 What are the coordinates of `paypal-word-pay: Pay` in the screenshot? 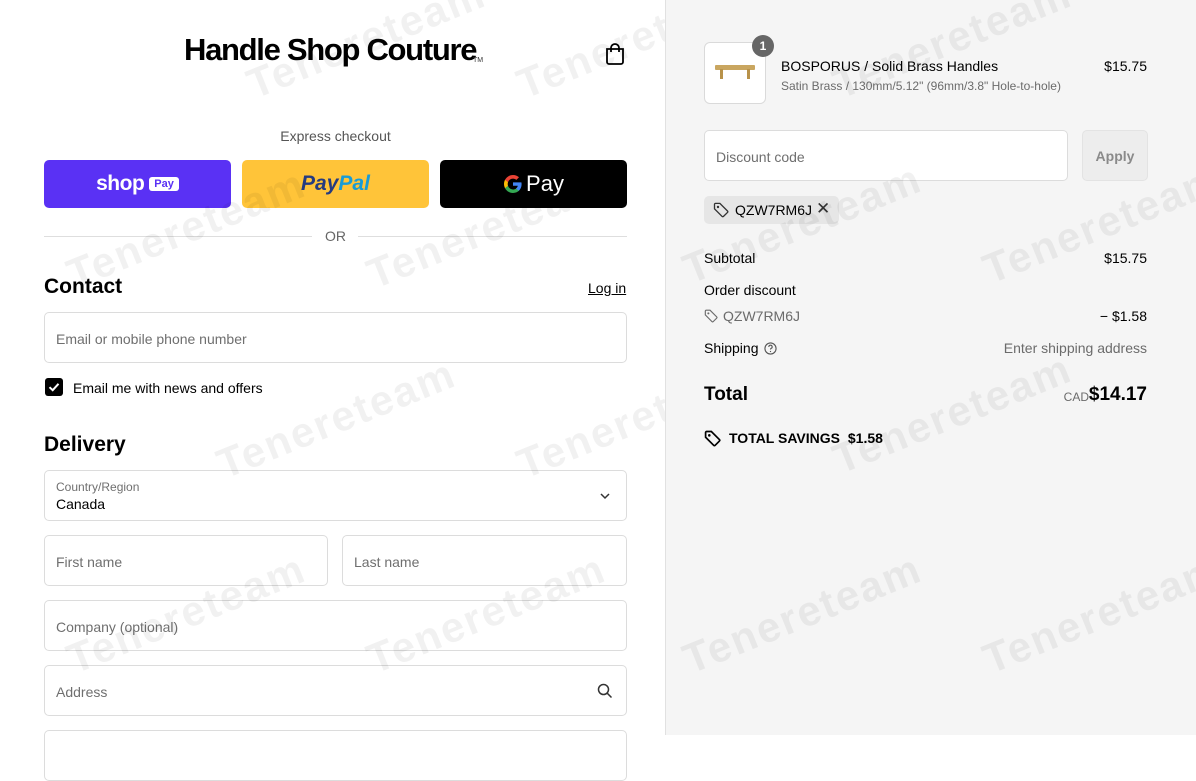 It's located at (320, 183).